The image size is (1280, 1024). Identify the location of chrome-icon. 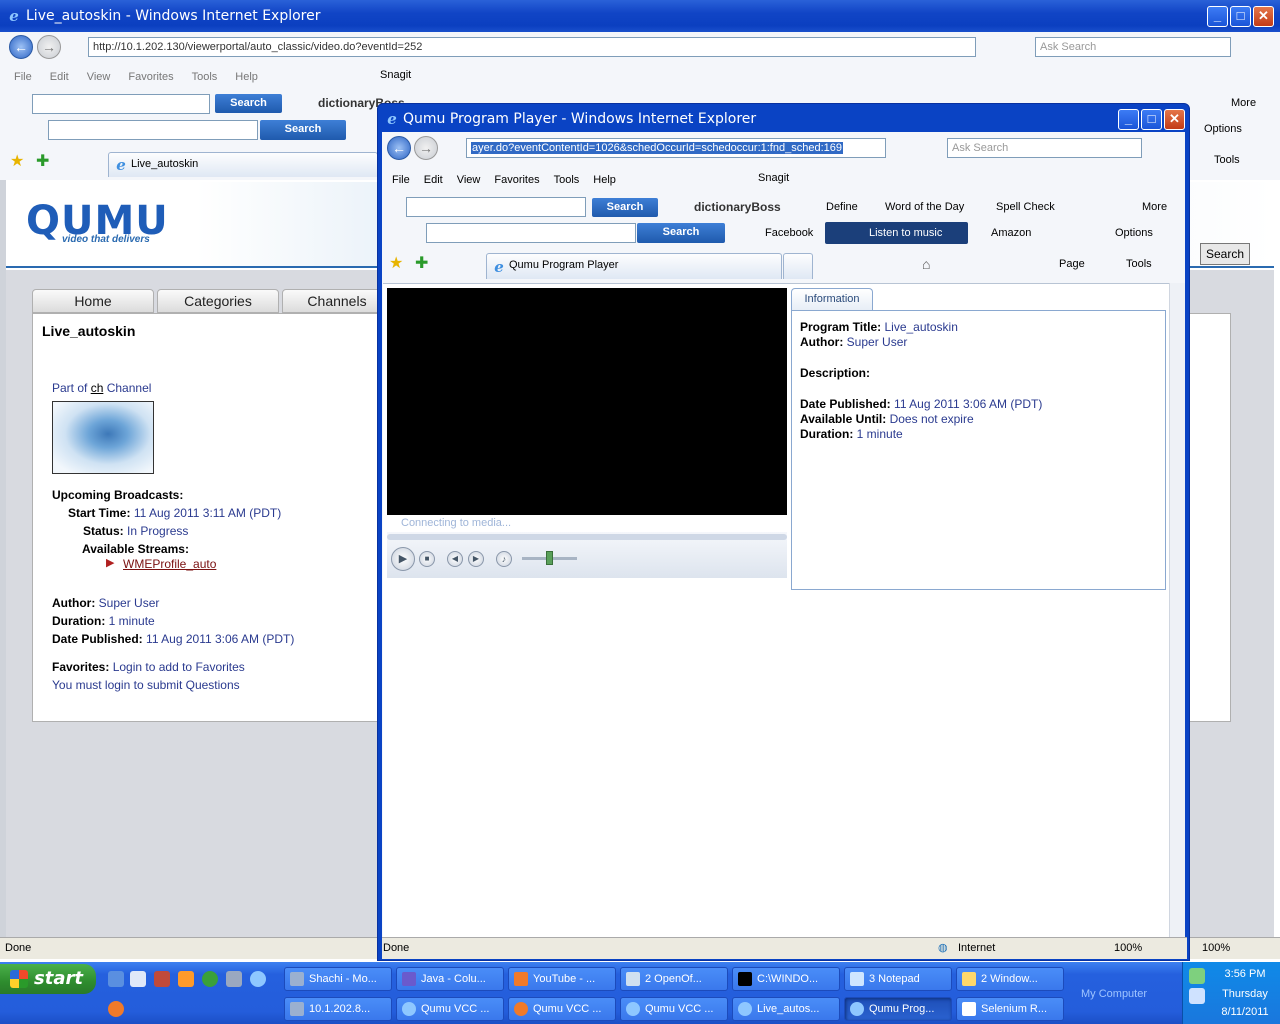
(210, 979).